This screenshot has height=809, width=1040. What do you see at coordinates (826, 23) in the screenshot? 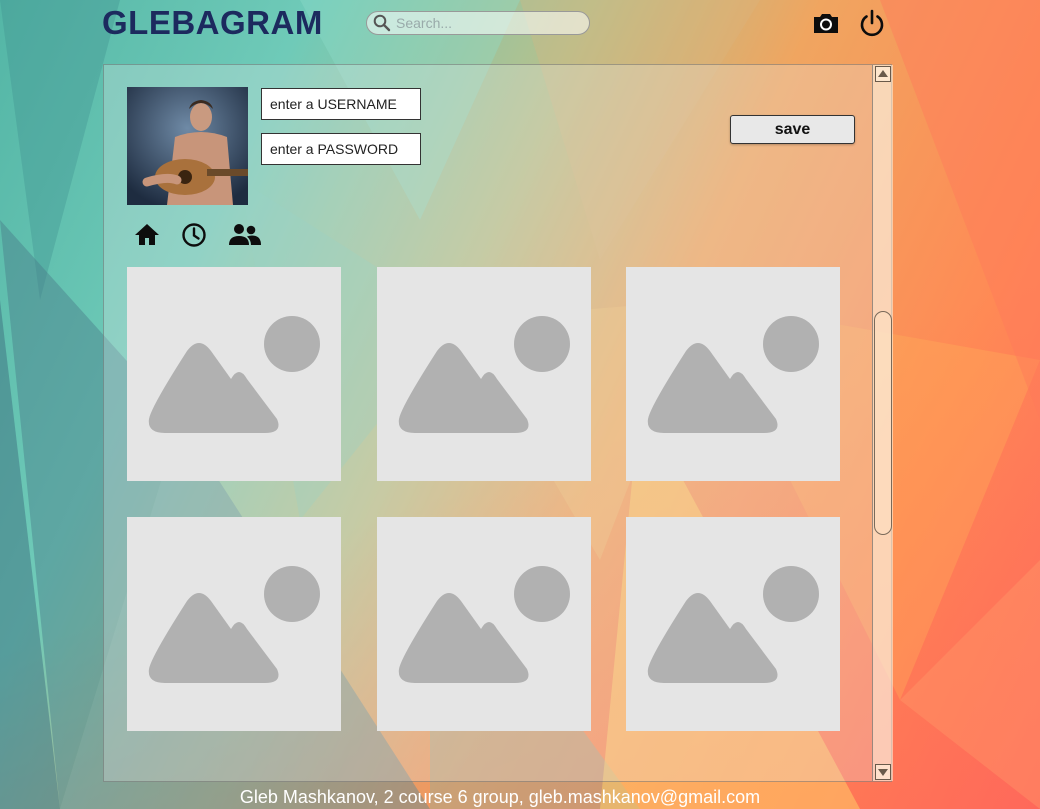
I see `camera-icon` at bounding box center [826, 23].